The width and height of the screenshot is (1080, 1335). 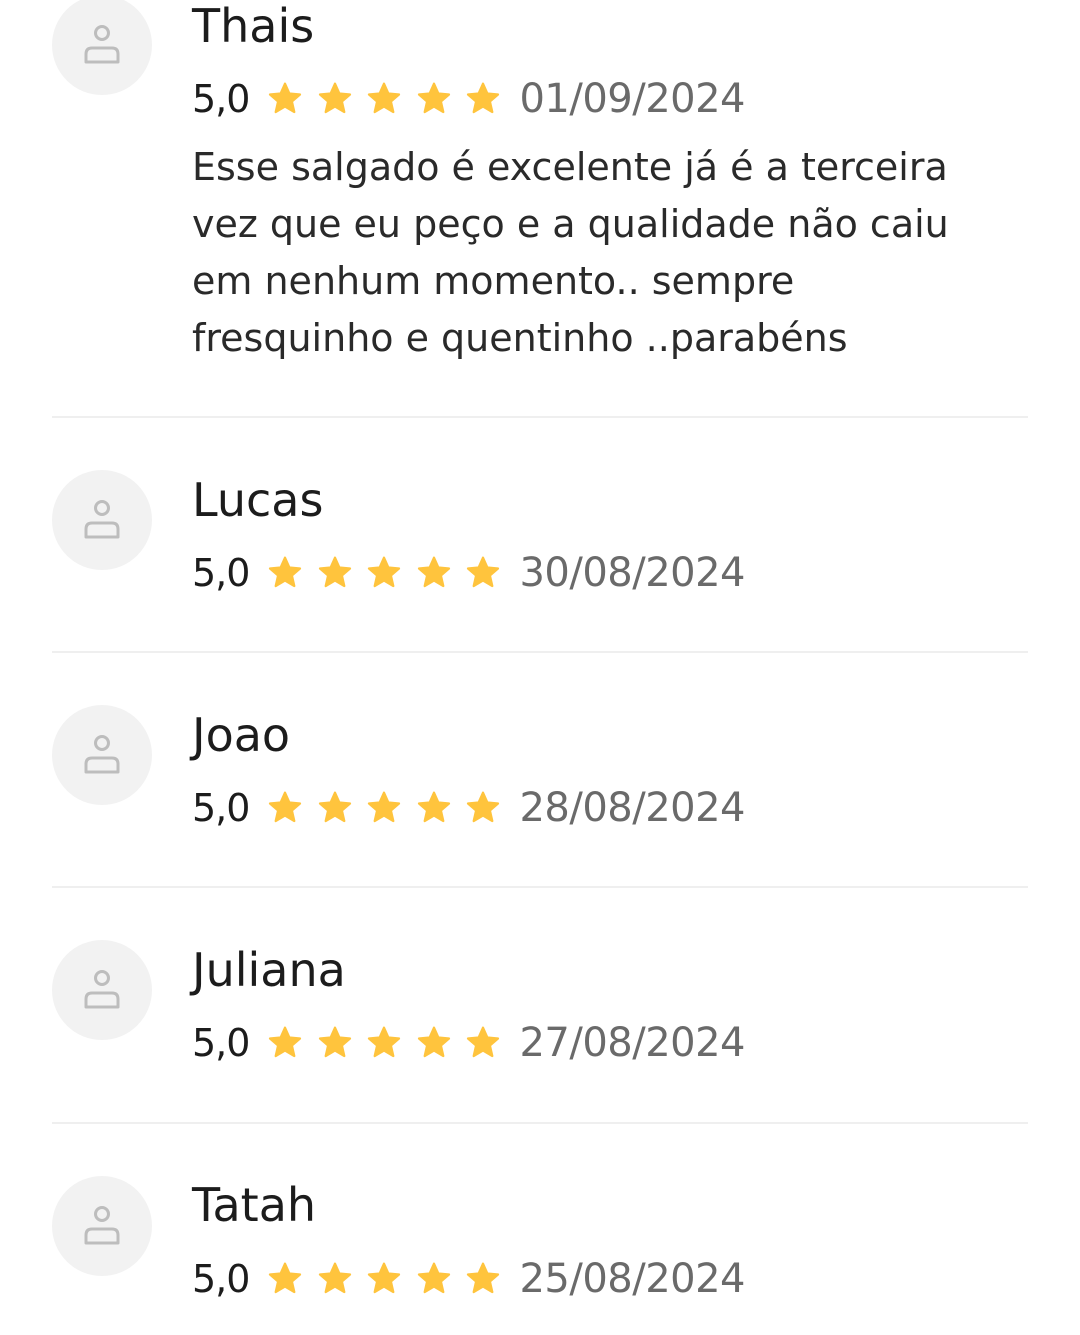 I want to click on rating-row: 5,0 25/08/2024, so click(x=468, y=1279).